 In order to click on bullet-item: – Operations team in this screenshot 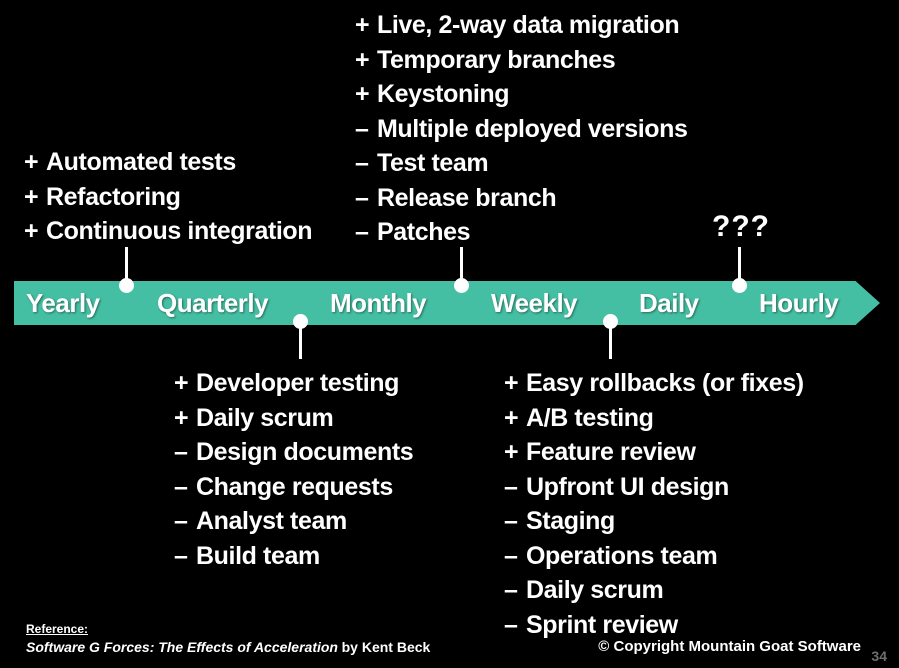, I will do `click(654, 556)`.